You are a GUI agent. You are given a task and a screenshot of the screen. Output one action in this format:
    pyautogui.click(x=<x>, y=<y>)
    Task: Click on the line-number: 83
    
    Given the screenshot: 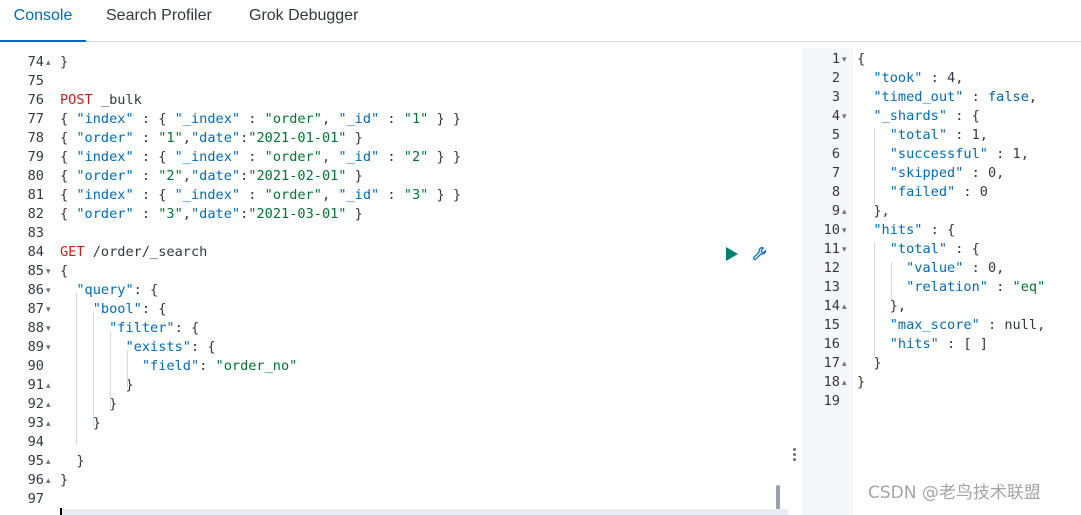 What is the action you would take?
    pyautogui.click(x=35, y=233)
    